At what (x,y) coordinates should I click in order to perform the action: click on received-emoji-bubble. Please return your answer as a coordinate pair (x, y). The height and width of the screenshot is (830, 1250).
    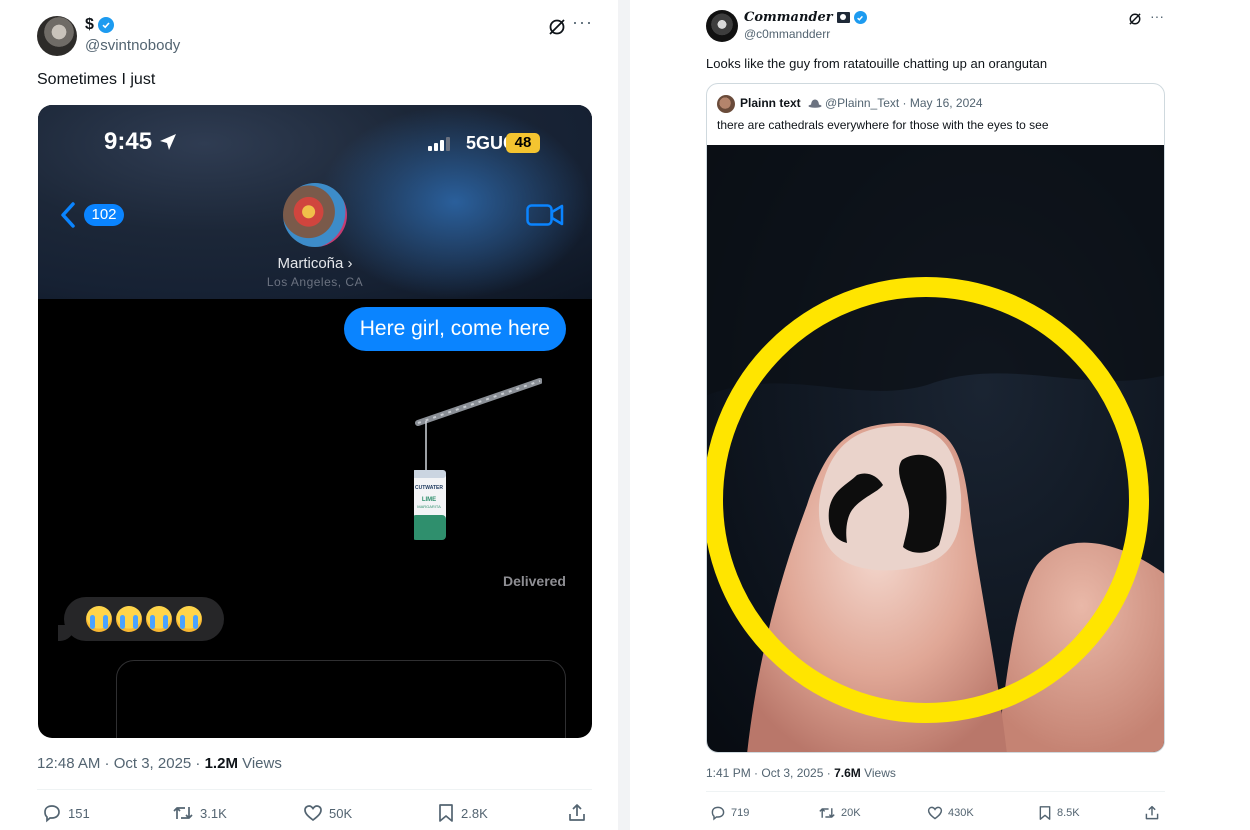
    Looking at the image, I should click on (141, 619).